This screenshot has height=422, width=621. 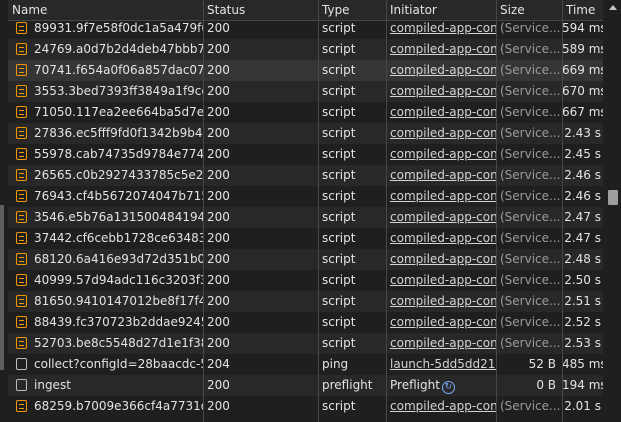 I want to click on cell-time: 2.47 s, so click(x=582, y=217).